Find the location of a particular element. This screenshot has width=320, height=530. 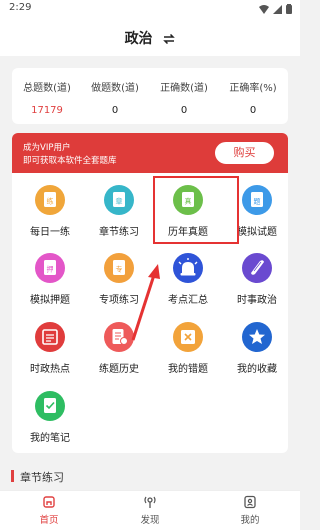

grid-label: 每日一练 is located at coordinates (50, 232).